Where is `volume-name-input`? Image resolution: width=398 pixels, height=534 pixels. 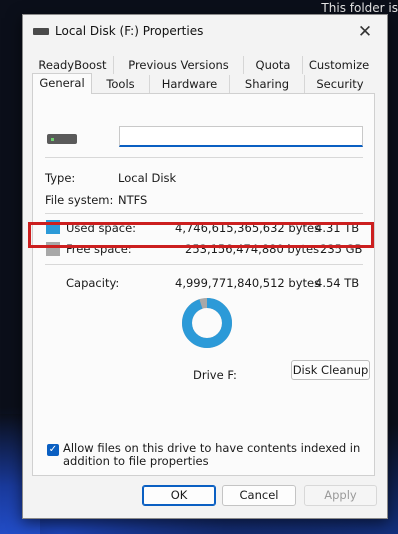 volume-name-input is located at coordinates (241, 136).